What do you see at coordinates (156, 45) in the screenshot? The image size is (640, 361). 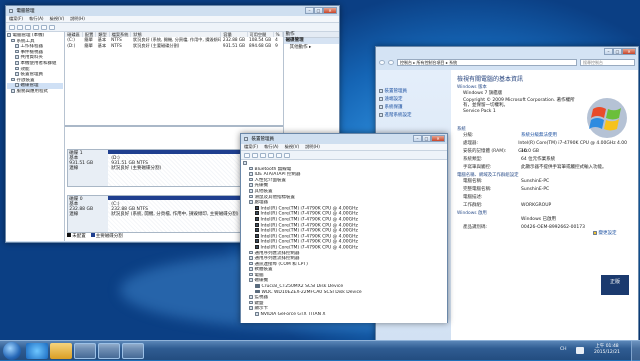 I see `table-cell: 狀況良好 (主要磁碟分割)` at bounding box center [156, 45].